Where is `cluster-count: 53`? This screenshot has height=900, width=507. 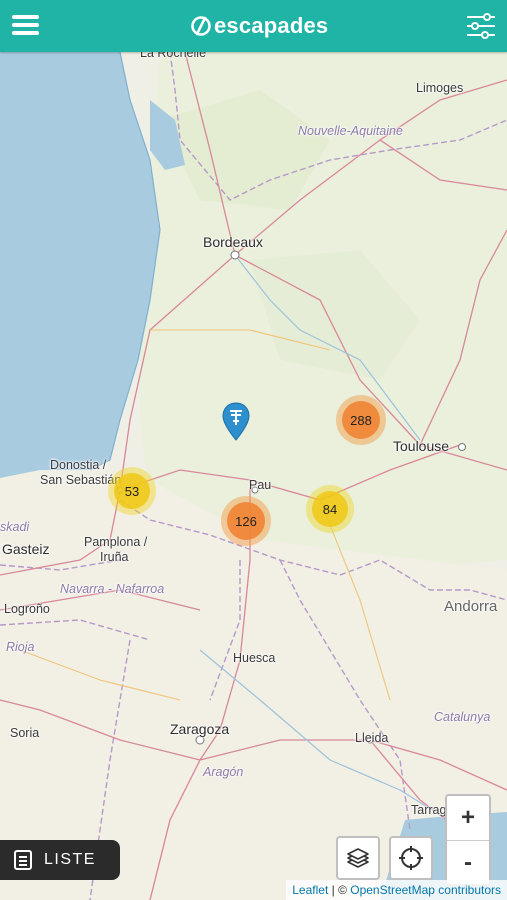 cluster-count: 53 is located at coordinates (132, 491).